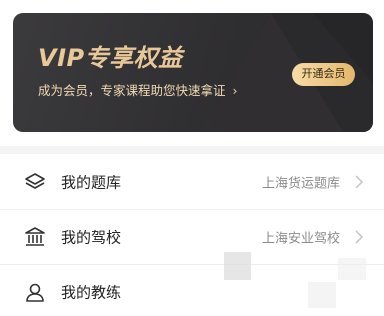  I want to click on person-icon, so click(35, 292).